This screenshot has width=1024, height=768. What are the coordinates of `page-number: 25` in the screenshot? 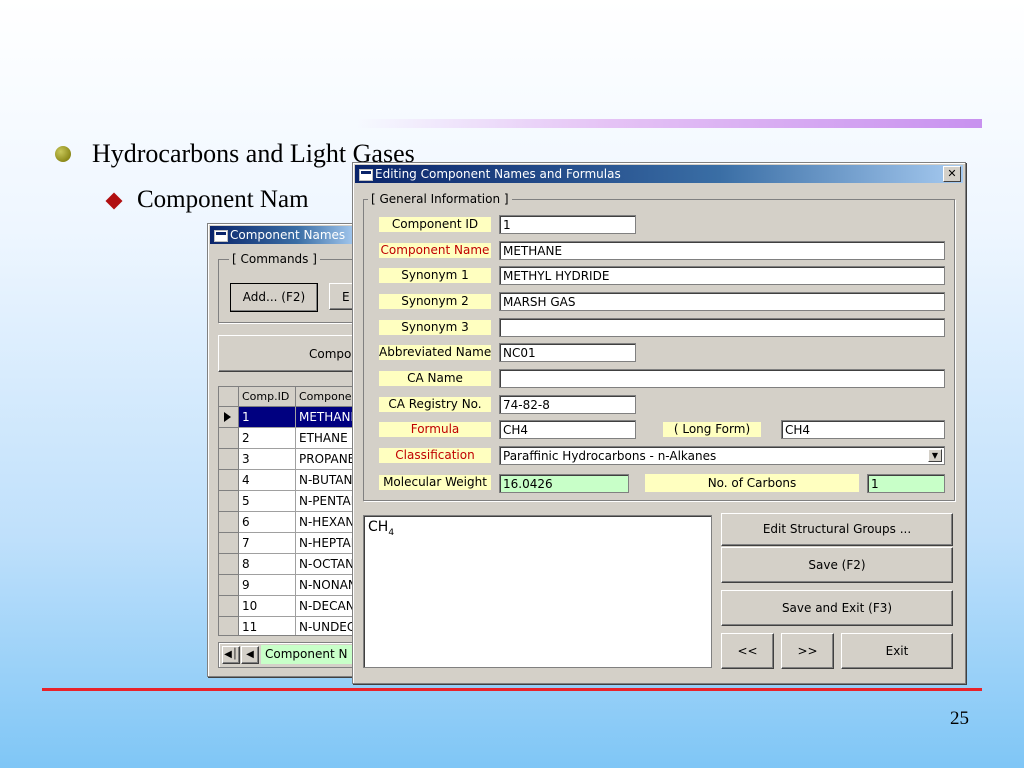 It's located at (959, 718).